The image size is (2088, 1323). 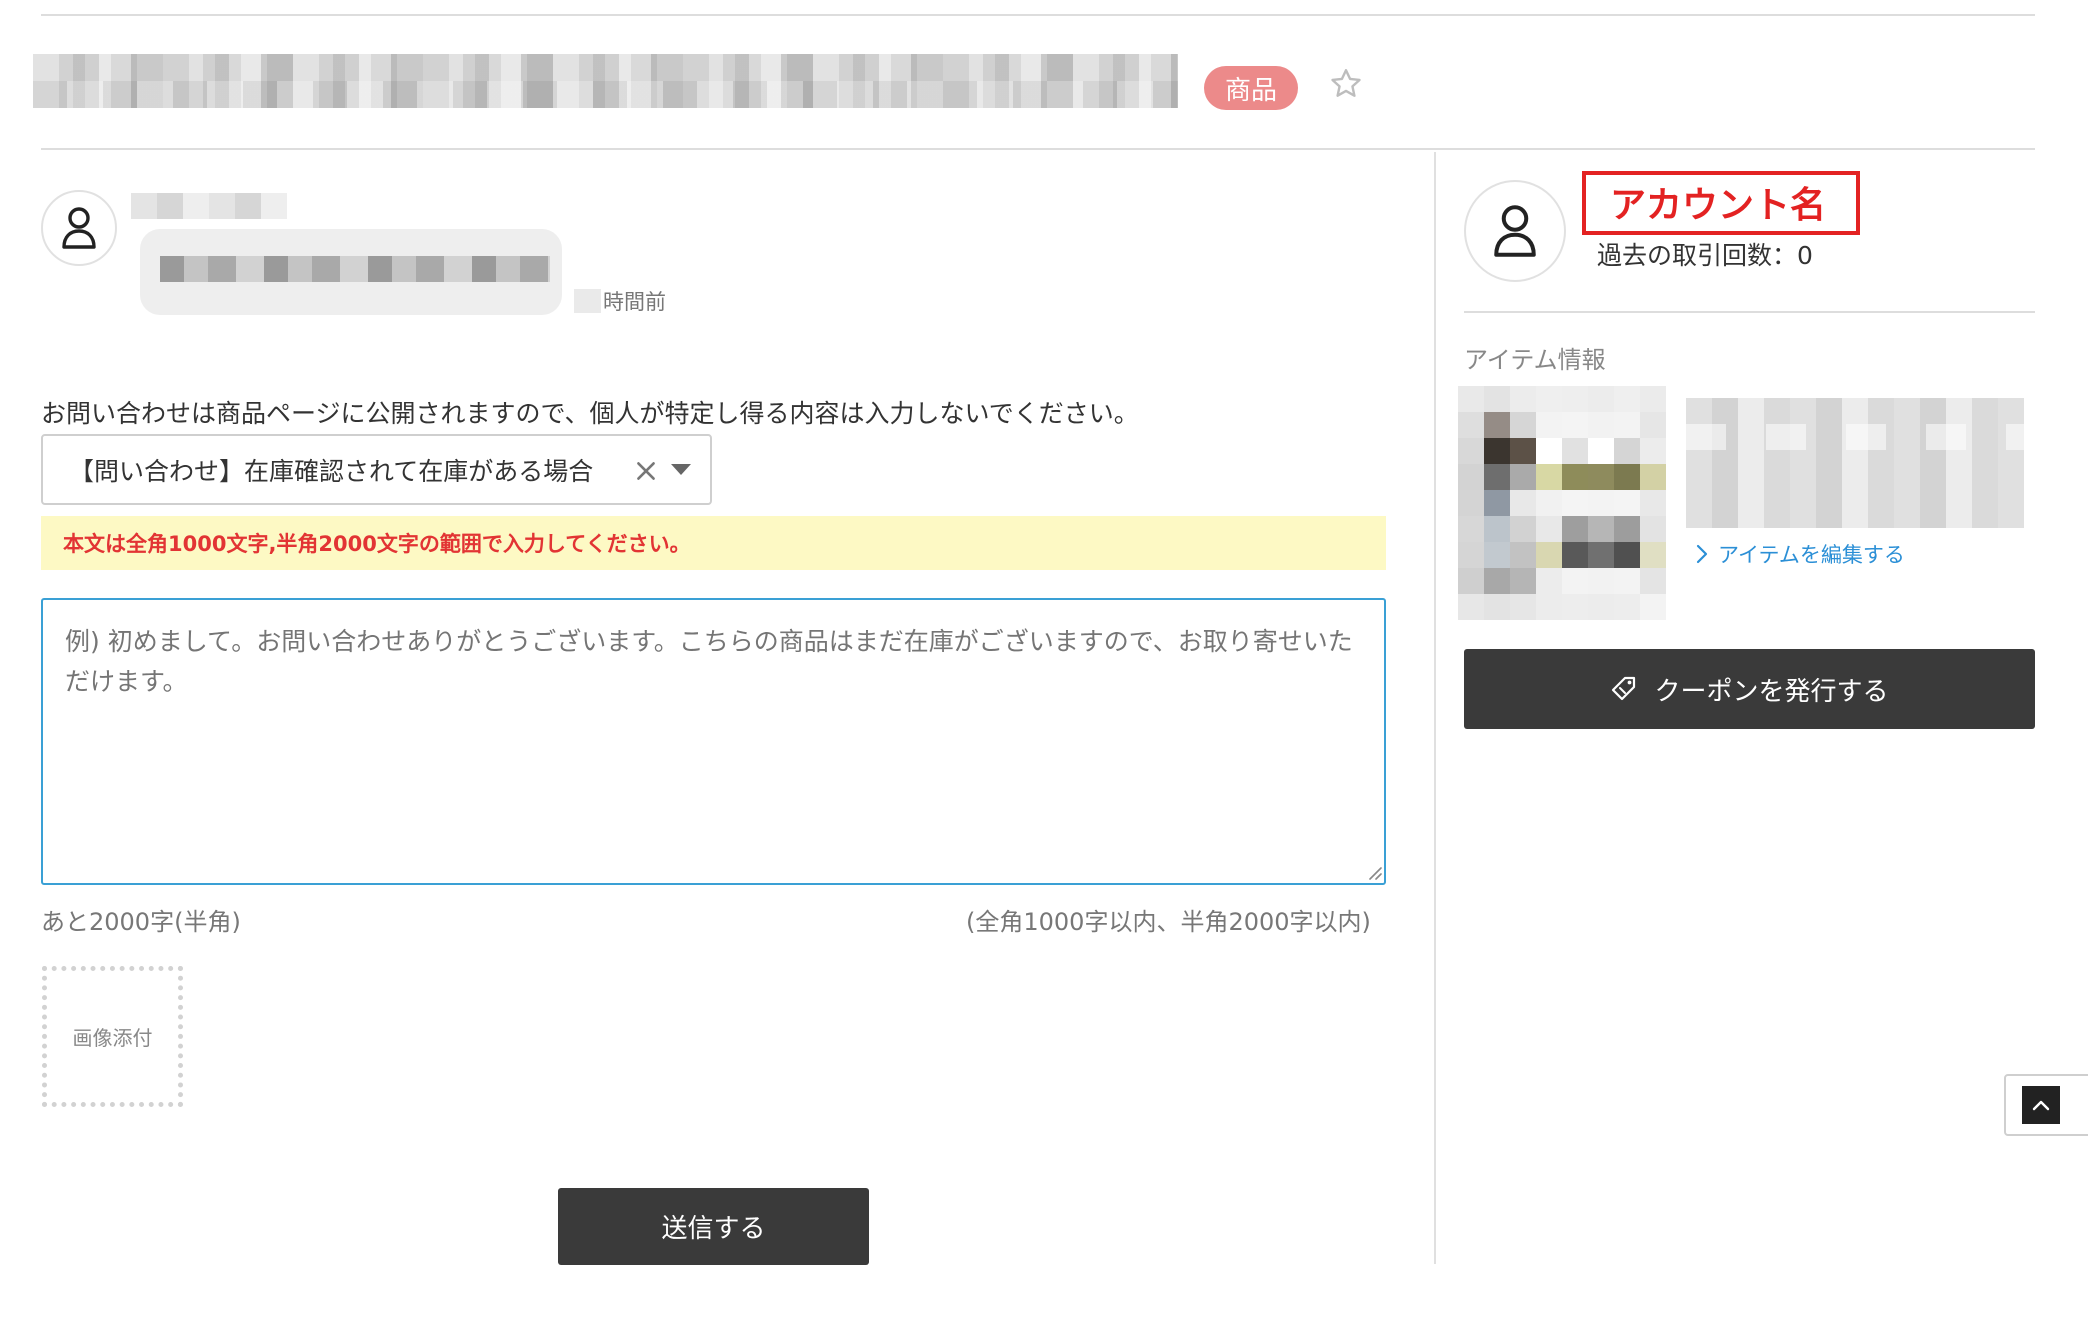 What do you see at coordinates (1038, 15) in the screenshot?
I see `top-divider` at bounding box center [1038, 15].